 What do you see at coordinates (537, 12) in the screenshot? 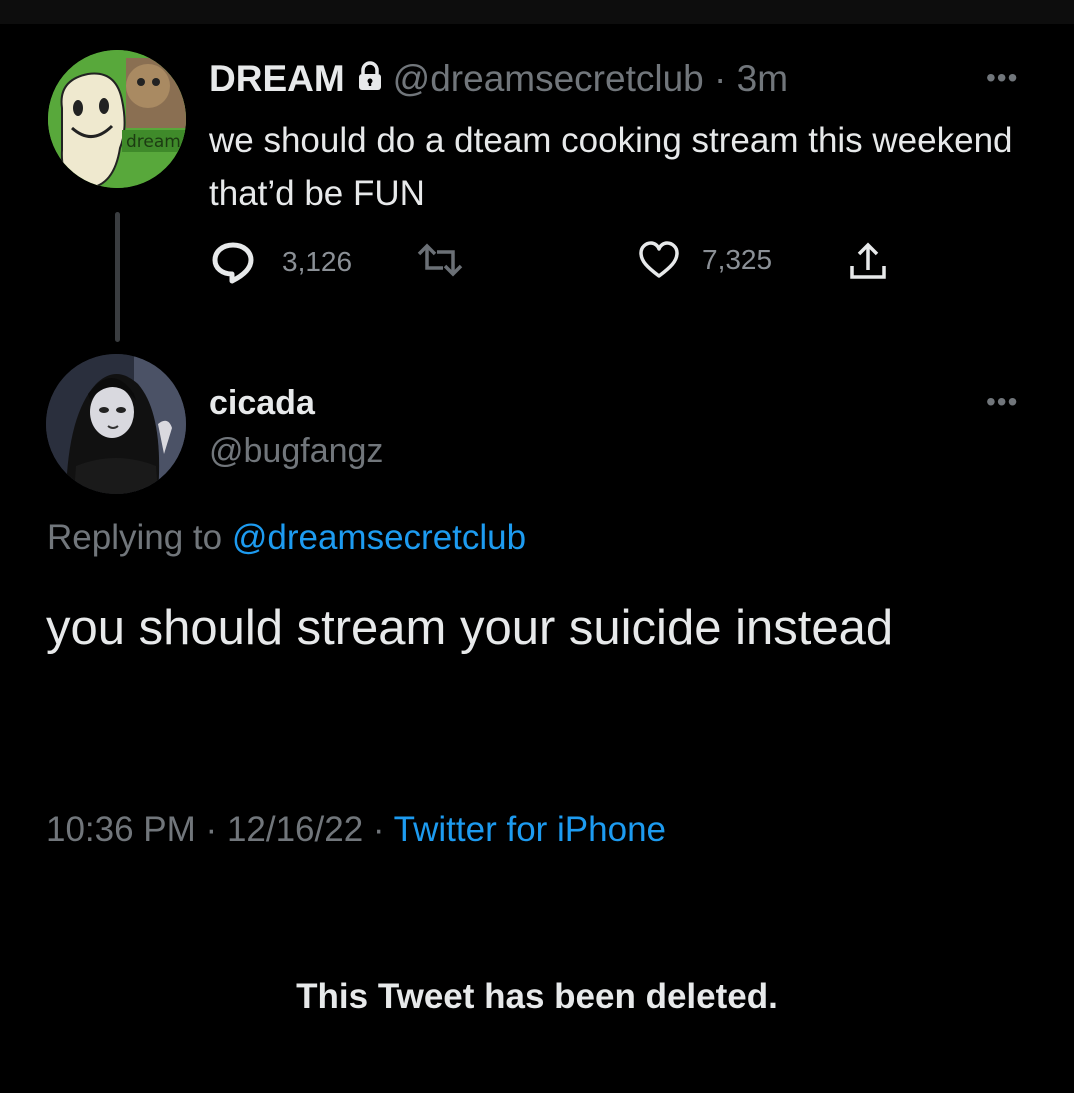
I see `top-band` at bounding box center [537, 12].